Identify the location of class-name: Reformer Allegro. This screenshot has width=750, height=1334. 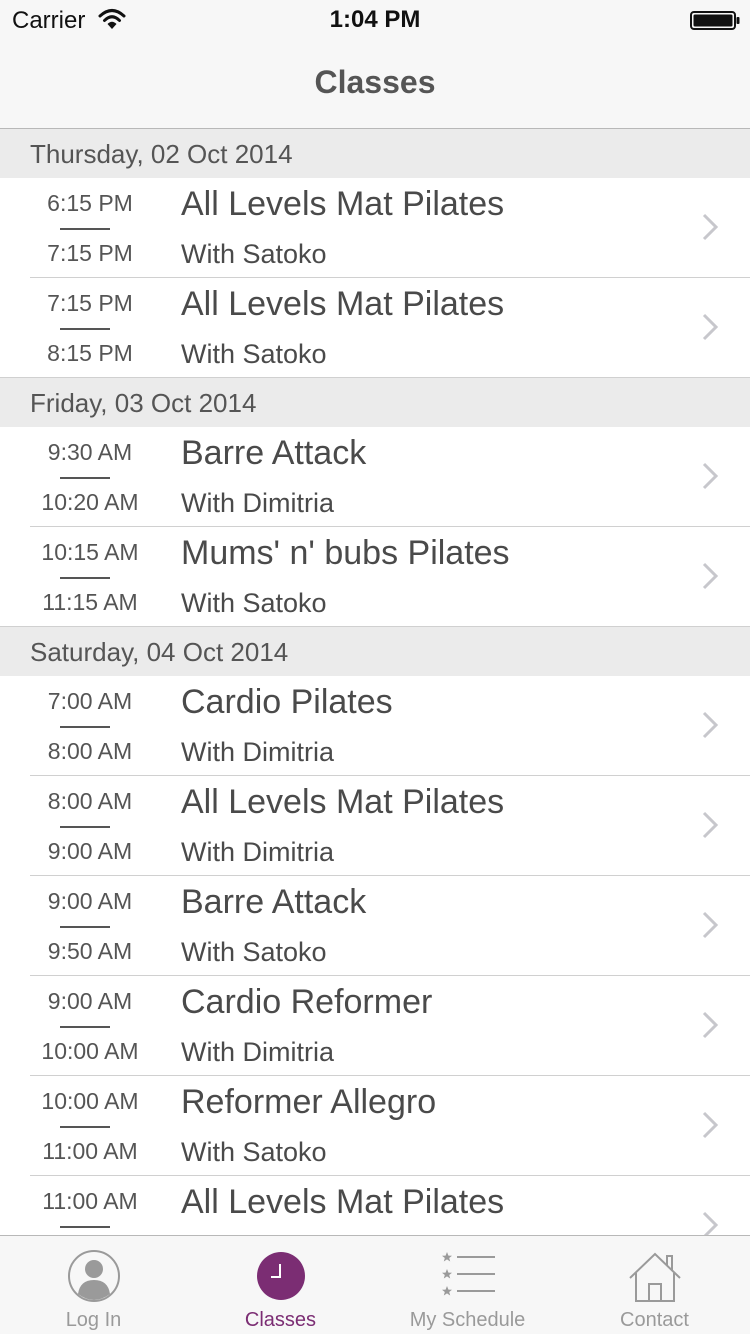
(309, 1102).